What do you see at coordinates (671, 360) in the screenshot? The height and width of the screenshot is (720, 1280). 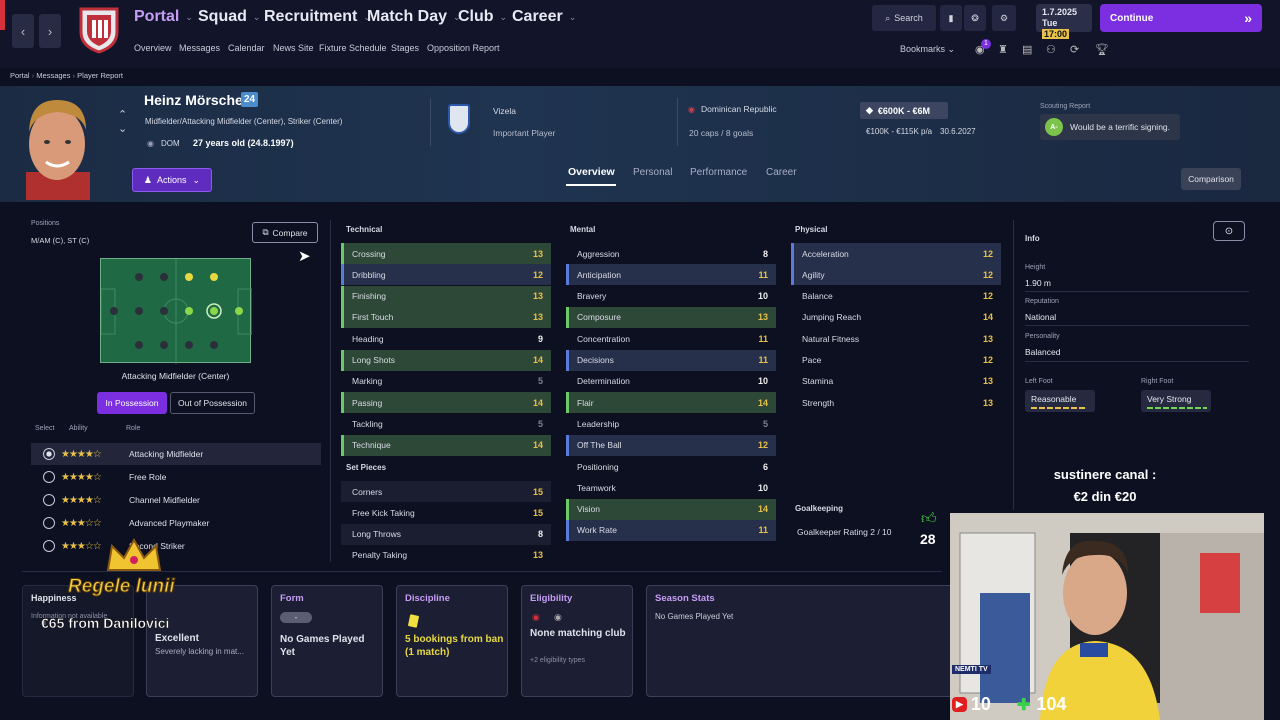 I see `attribute-row-decisions: Decisions 11` at bounding box center [671, 360].